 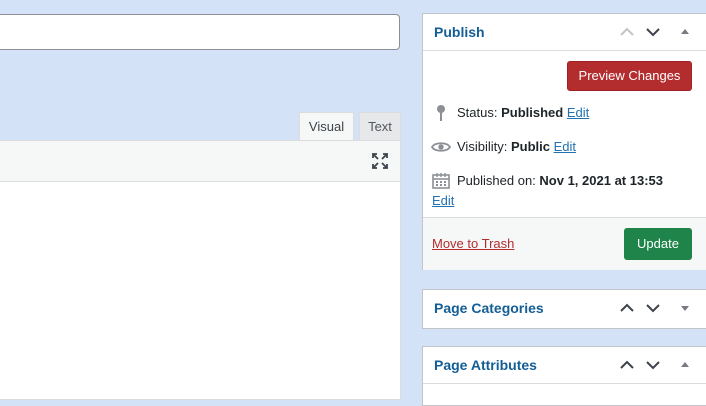 What do you see at coordinates (629, 76) in the screenshot?
I see `preview-changes-button: Preview Changes` at bounding box center [629, 76].